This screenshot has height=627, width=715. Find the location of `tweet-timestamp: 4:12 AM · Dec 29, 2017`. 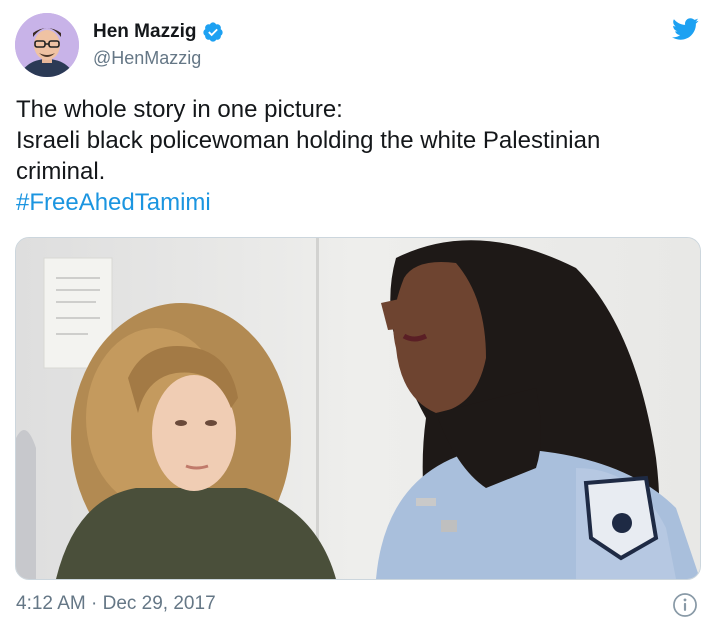

tweet-timestamp: 4:12 AM · Dec 29, 2017 is located at coordinates (116, 604).